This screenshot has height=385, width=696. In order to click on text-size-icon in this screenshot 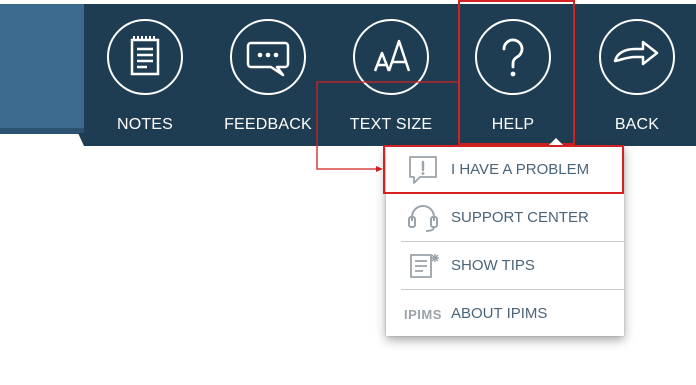, I will do `click(391, 57)`.